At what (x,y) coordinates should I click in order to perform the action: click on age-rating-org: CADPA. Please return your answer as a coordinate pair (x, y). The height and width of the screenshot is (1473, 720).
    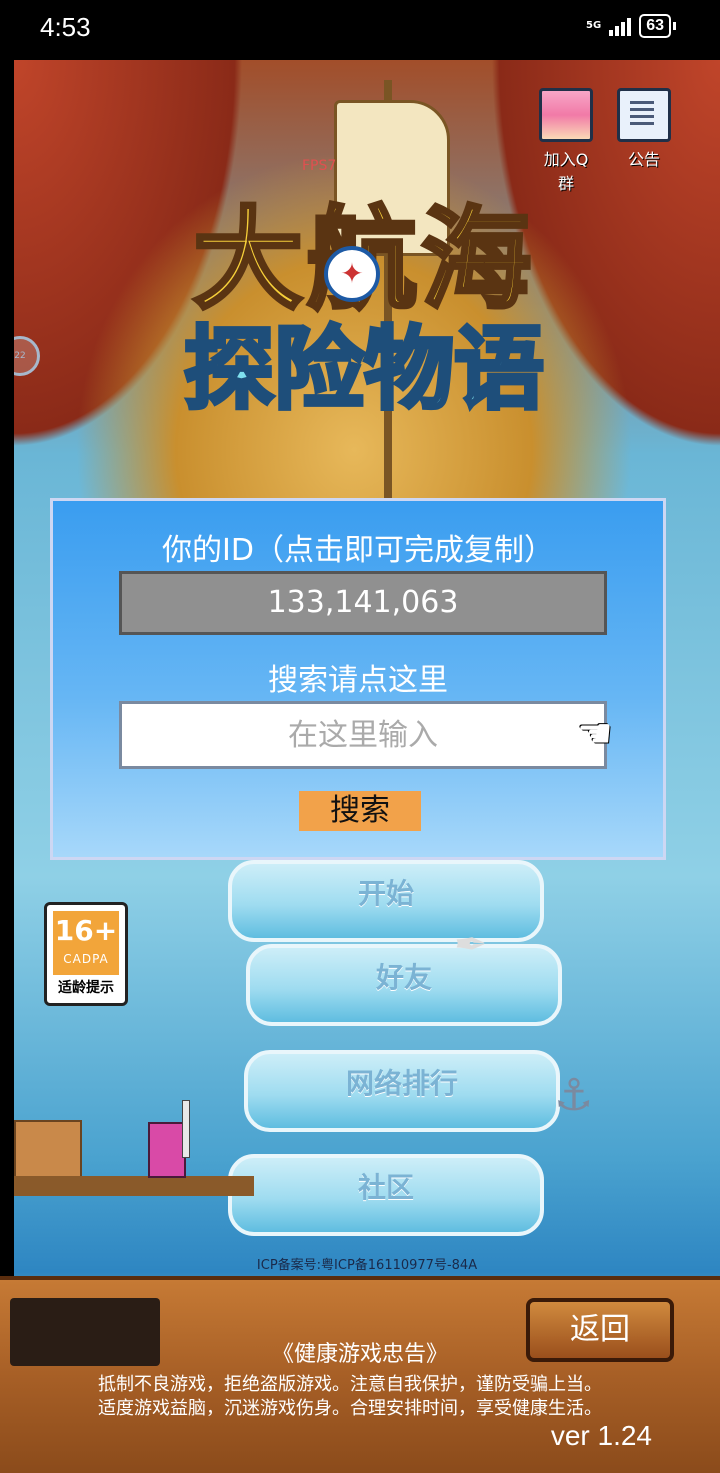
    Looking at the image, I should click on (86, 959).